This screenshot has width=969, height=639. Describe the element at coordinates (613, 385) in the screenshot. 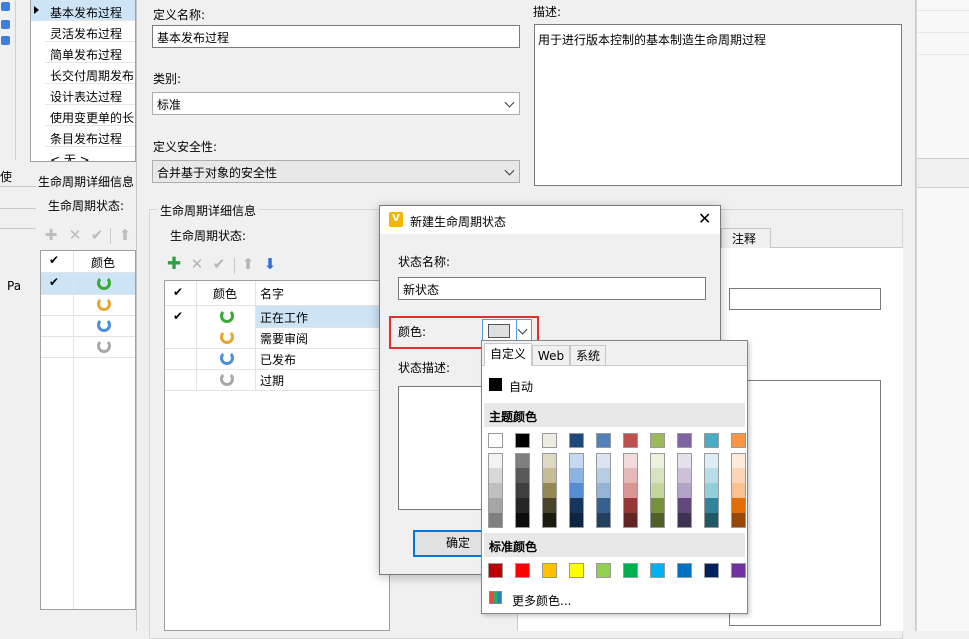

I see `auto-color-item: 自动` at that location.